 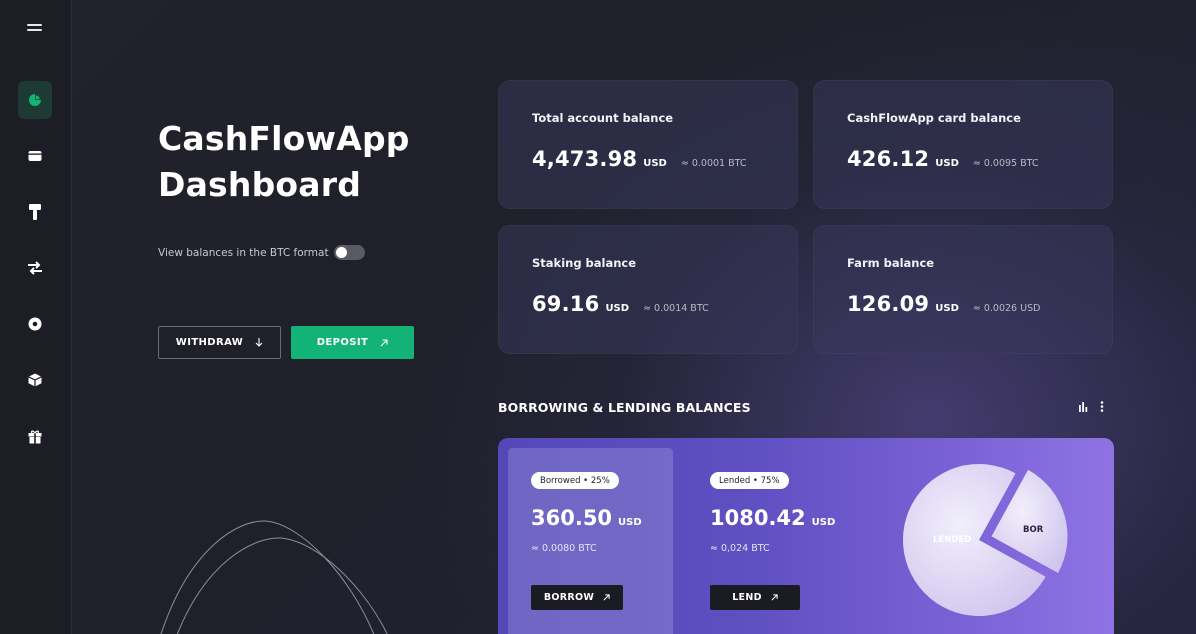 What do you see at coordinates (584, 263) in the screenshot?
I see `card-title: Staking balance` at bounding box center [584, 263].